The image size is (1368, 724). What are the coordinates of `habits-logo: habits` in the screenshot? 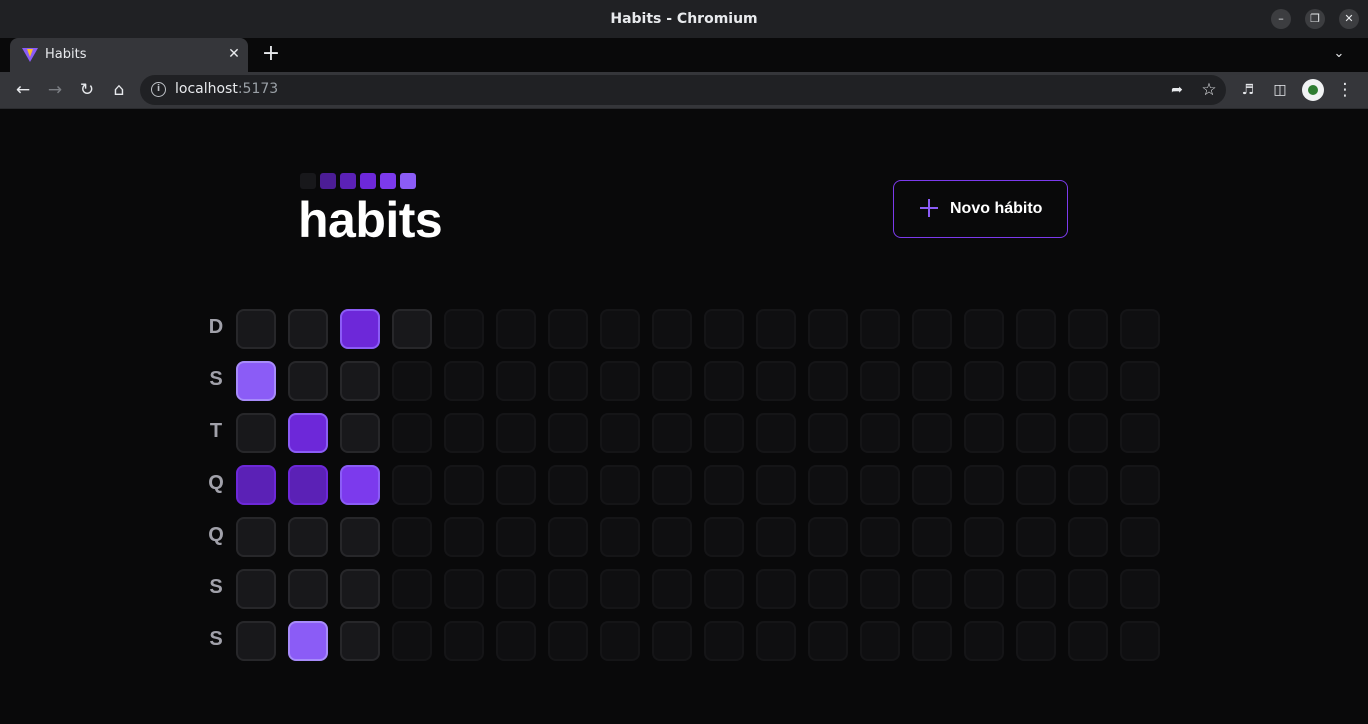 It's located at (370, 210).